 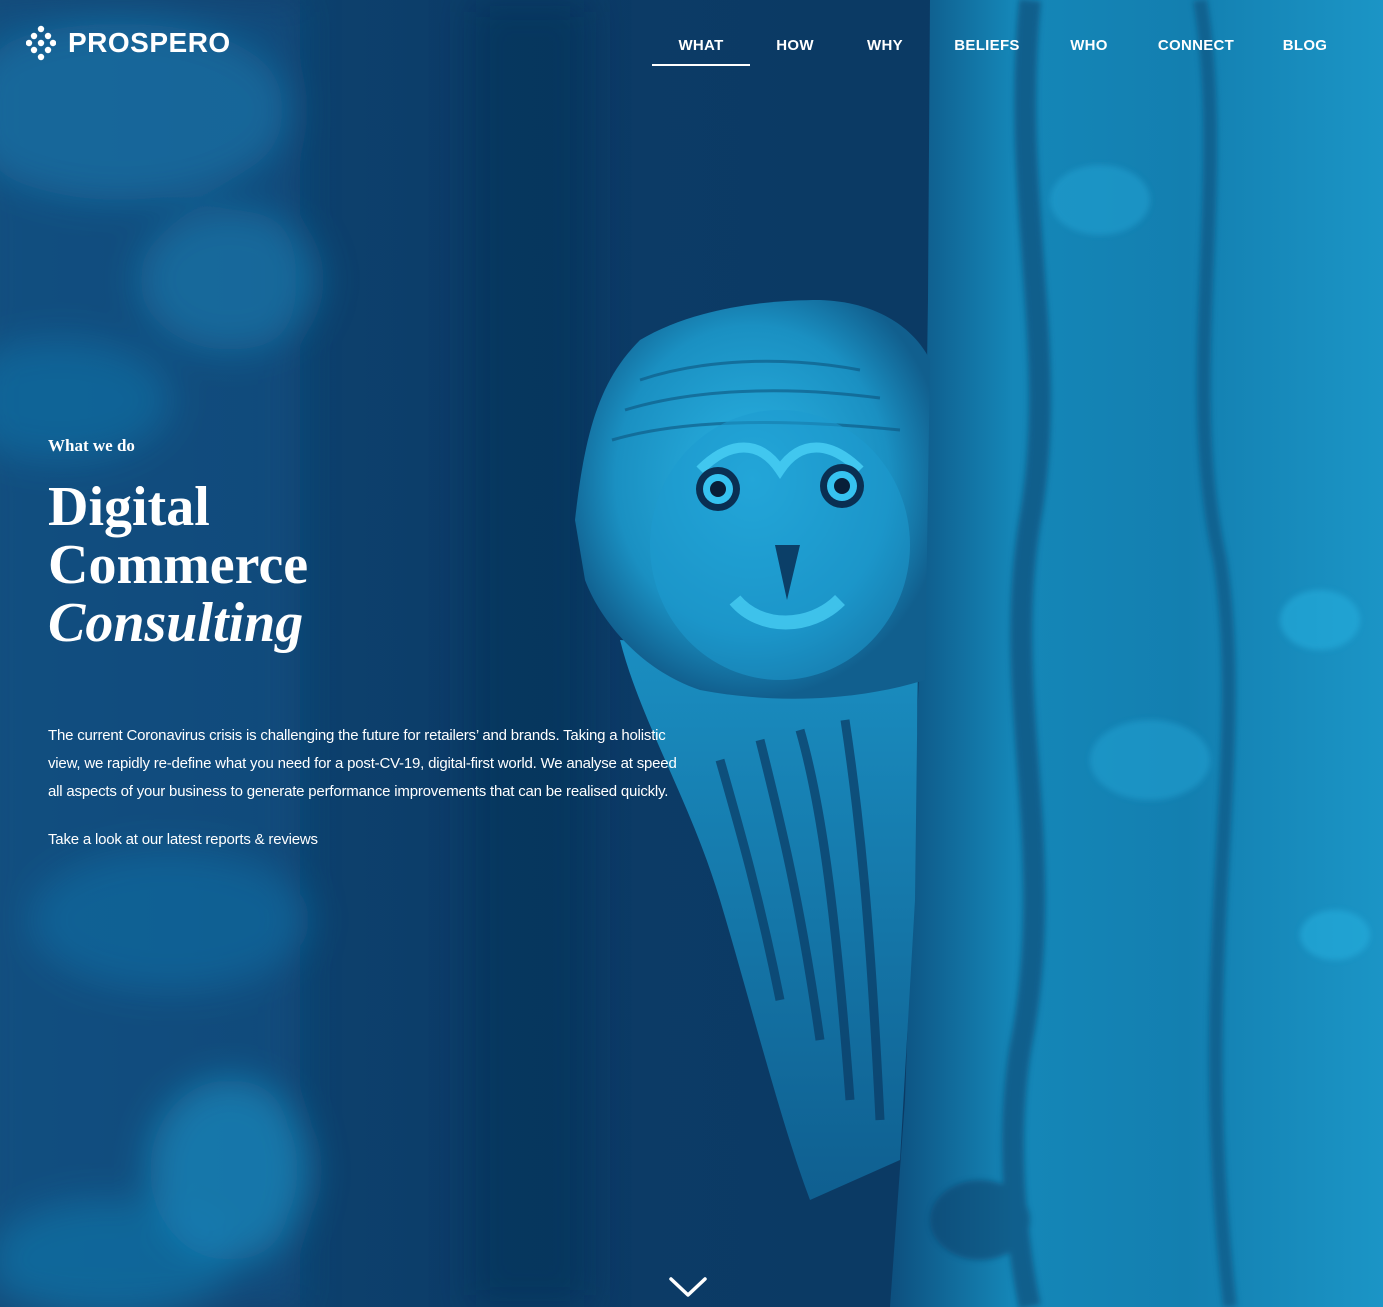 I want to click on nav-item-connect: CONNECT, so click(x=1196, y=47).